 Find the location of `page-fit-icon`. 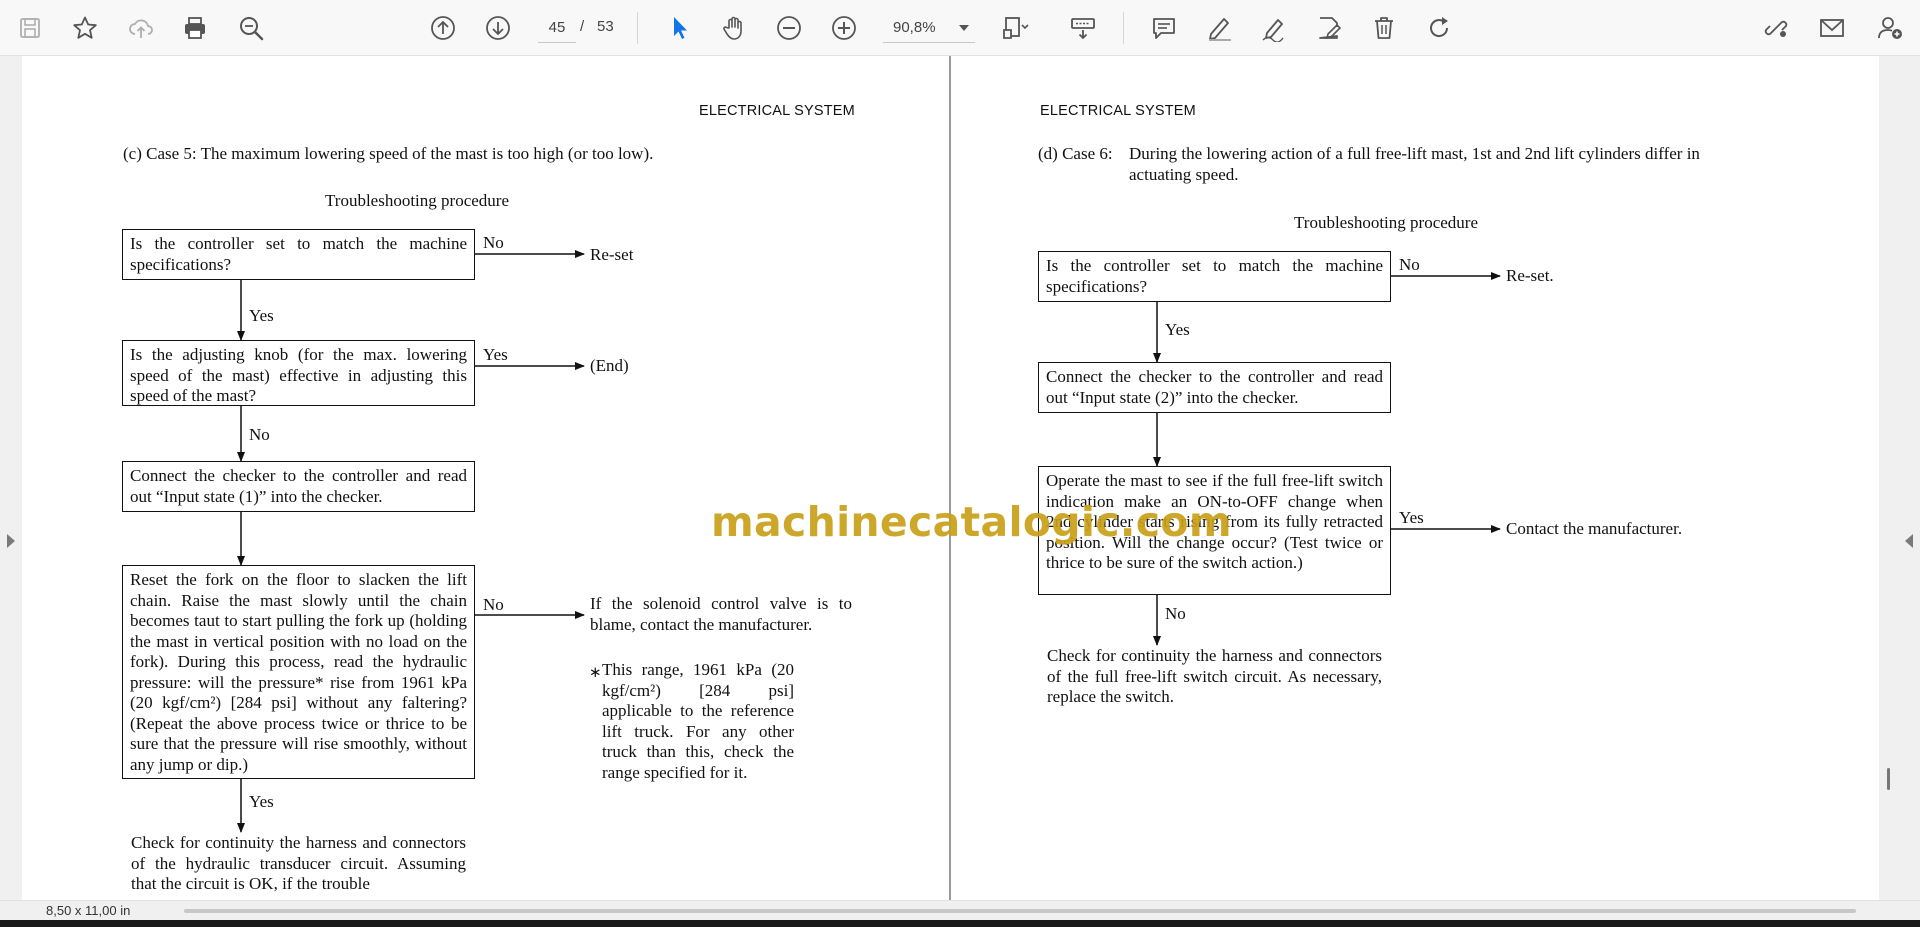

page-fit-icon is located at coordinates (1016, 28).